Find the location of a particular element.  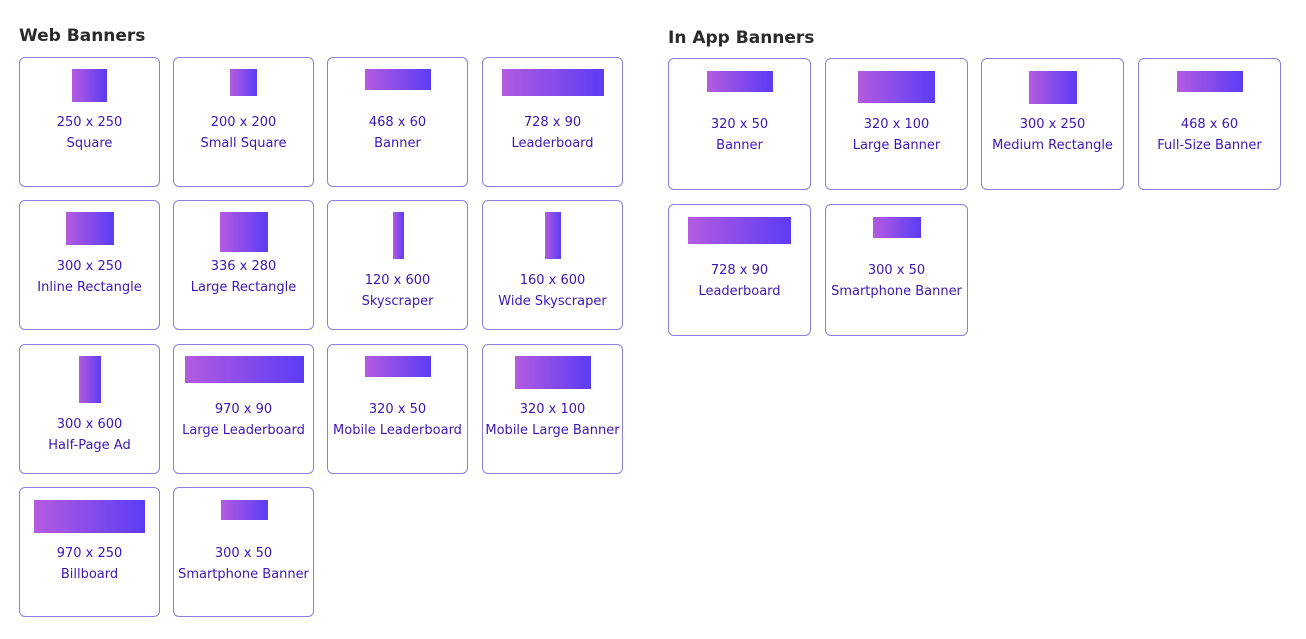

web-card-half-page-ad: 300 x 600 Half-Page Ad is located at coordinates (89, 409).